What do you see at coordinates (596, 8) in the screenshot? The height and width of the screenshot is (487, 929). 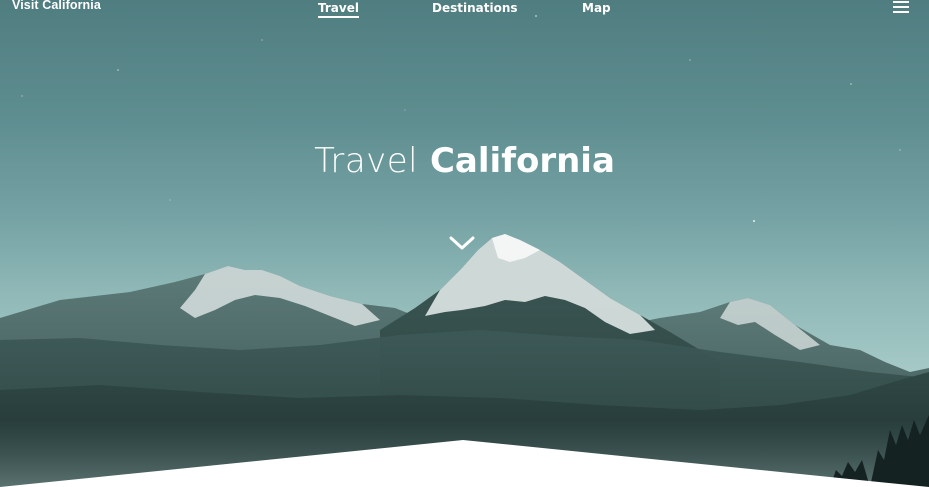 I see `nav-link-map: Map` at bounding box center [596, 8].